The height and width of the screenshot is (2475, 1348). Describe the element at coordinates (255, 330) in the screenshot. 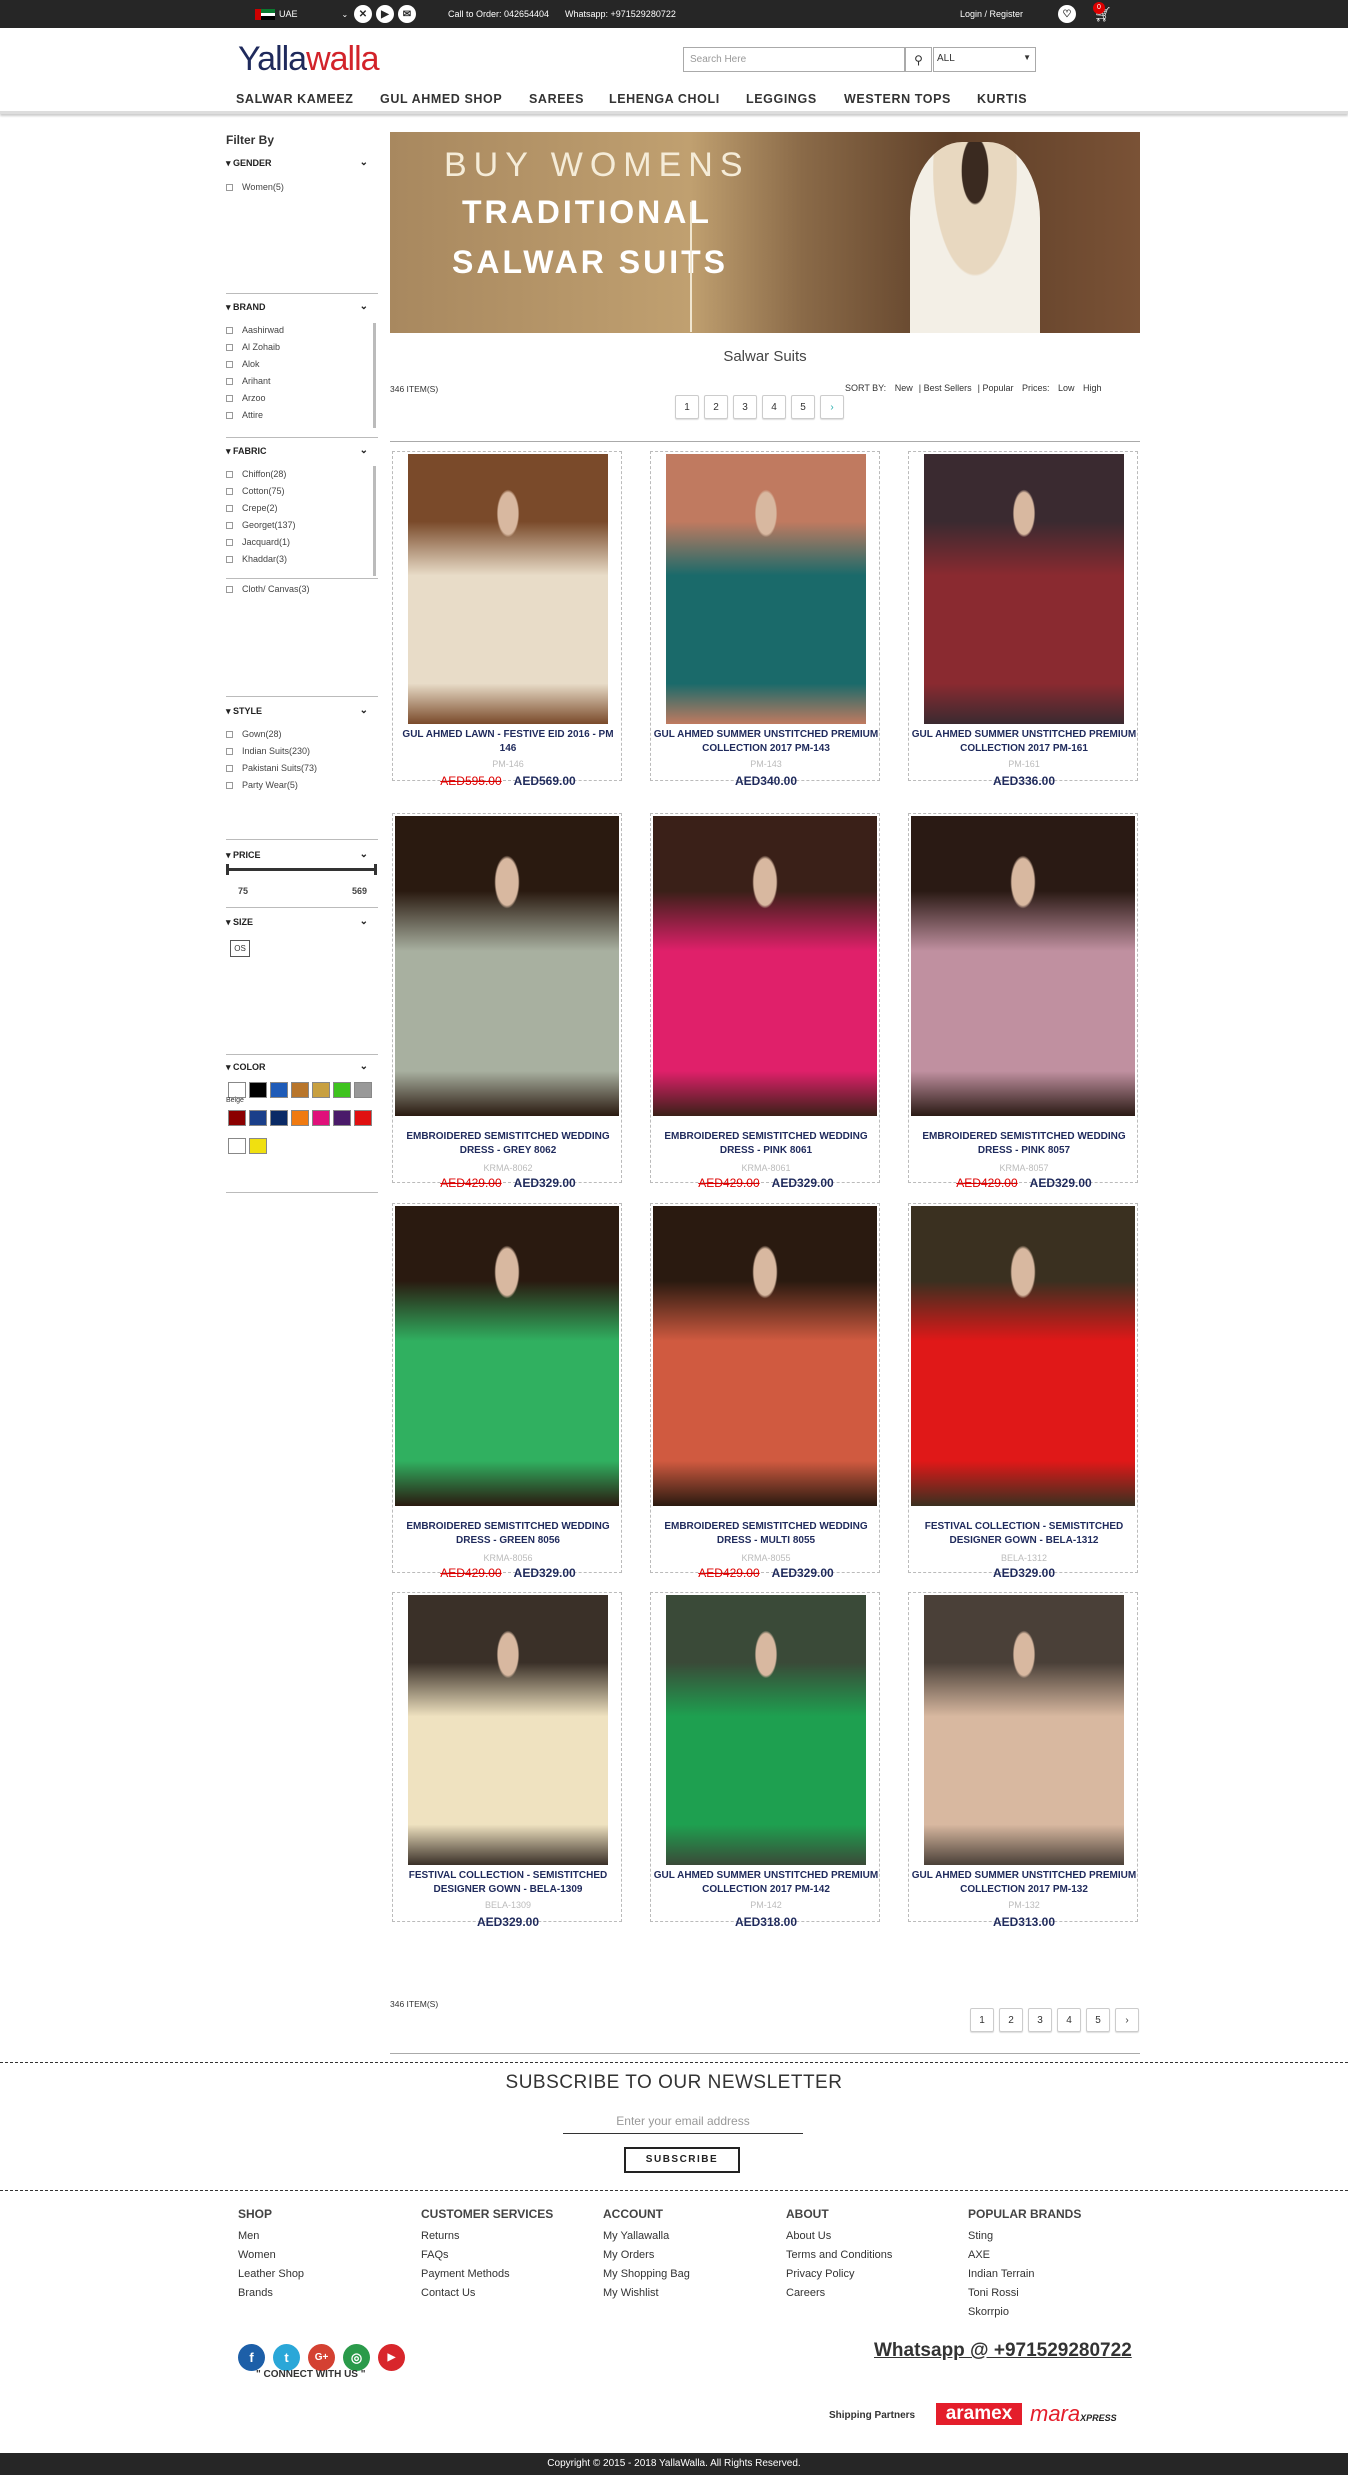

I see `filter-option: Aashirwad` at that location.